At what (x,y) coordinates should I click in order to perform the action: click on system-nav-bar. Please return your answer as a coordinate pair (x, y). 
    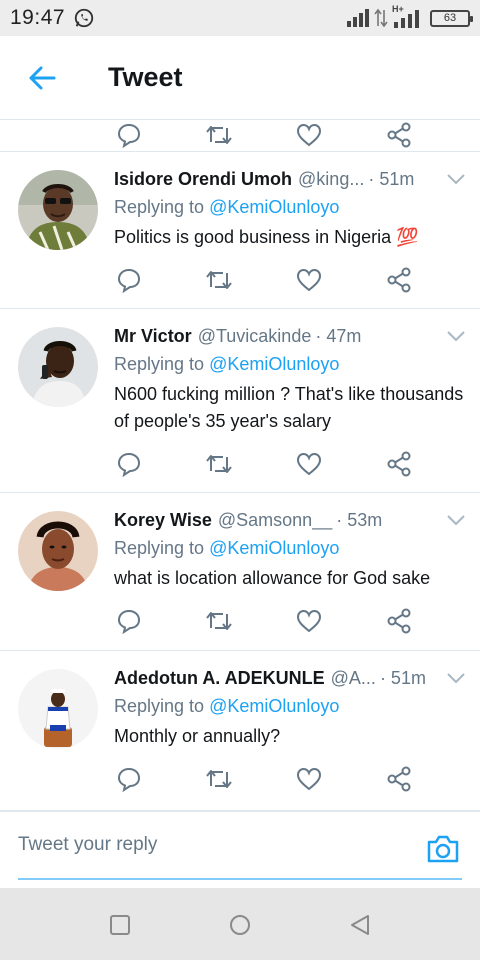
    Looking at the image, I should click on (240, 924).